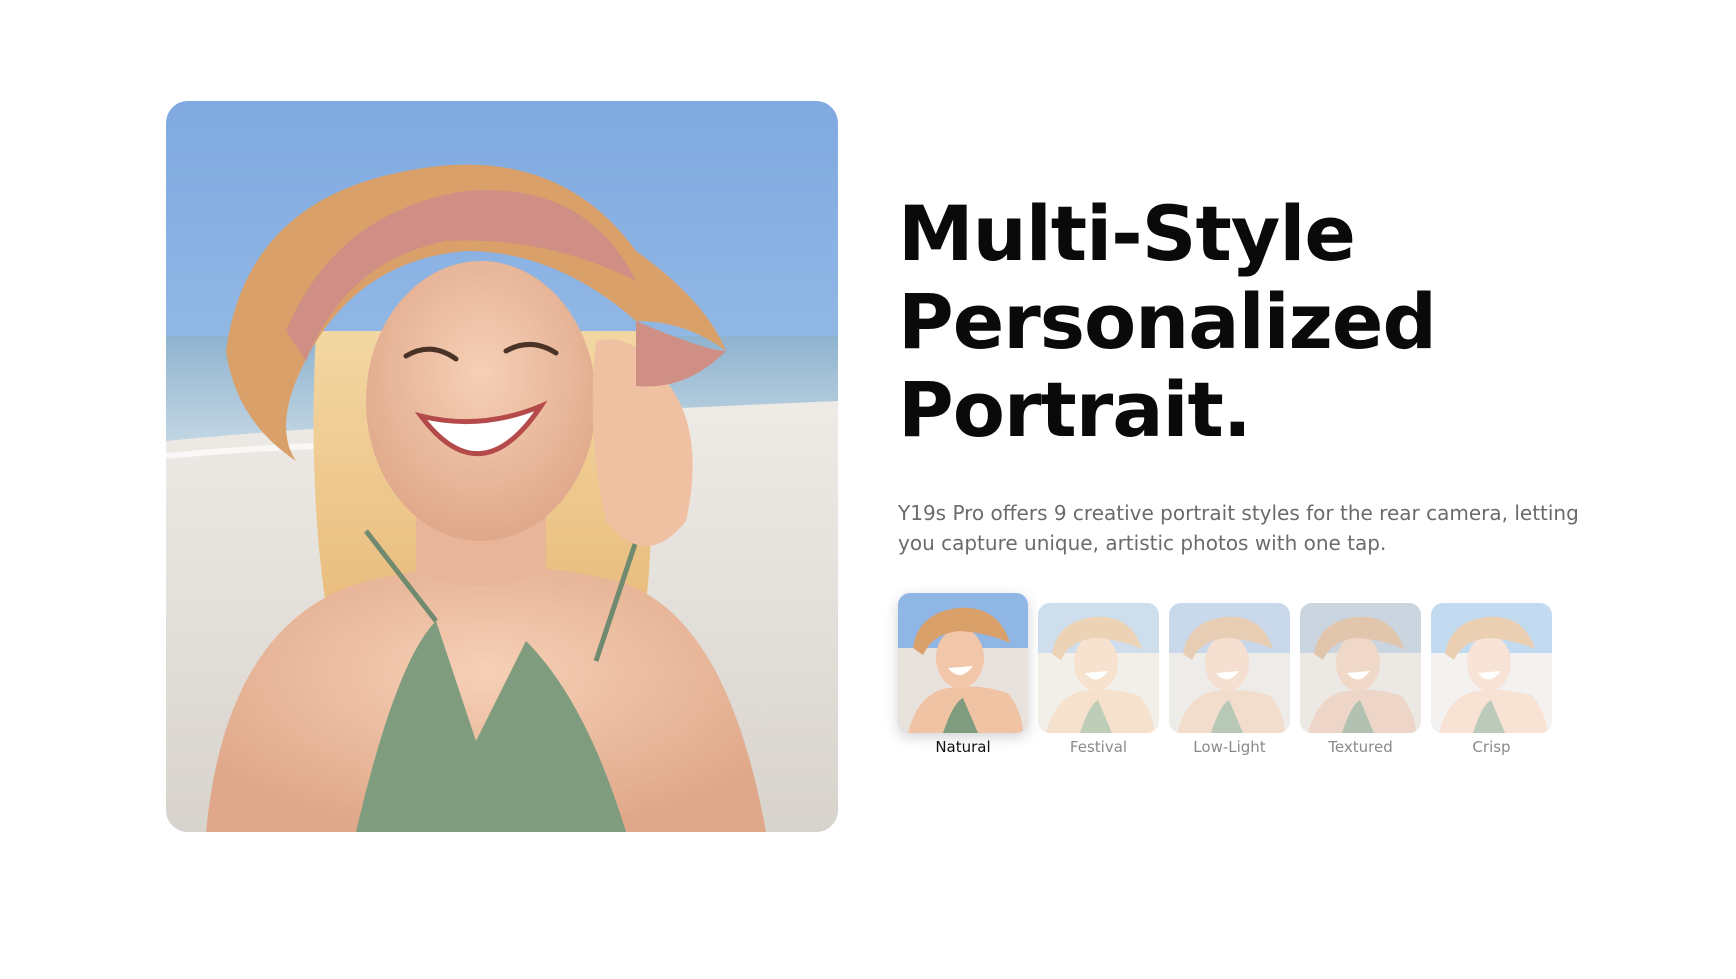 This screenshot has height=979, width=1736. I want to click on style-label: Festival, so click(1098, 747).